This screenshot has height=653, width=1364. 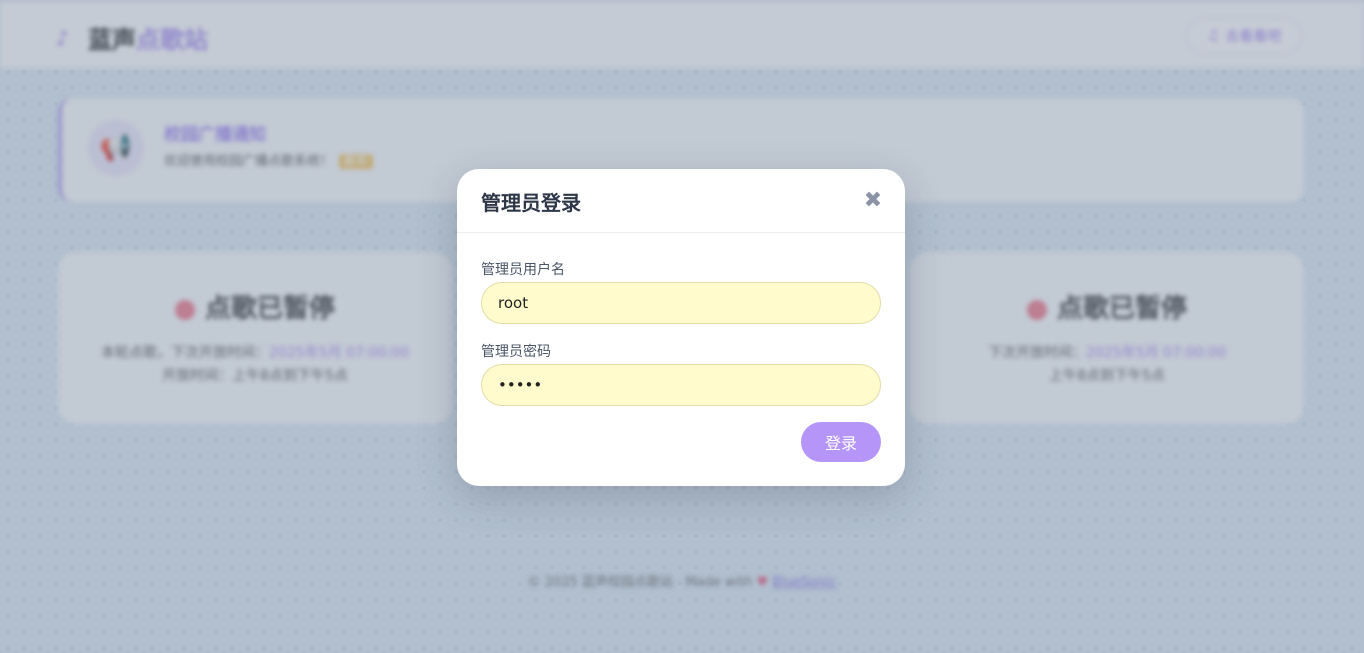 I want to click on close-icon: ✖, so click(x=873, y=201).